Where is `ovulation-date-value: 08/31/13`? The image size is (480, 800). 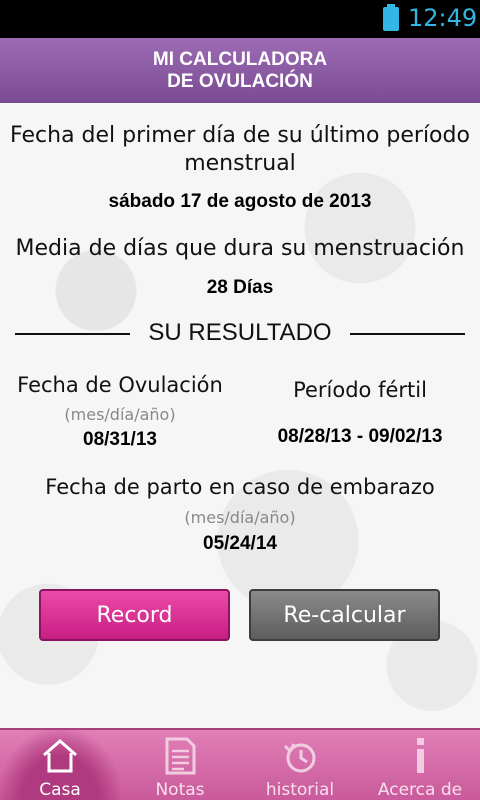
ovulation-date-value: 08/31/13 is located at coordinates (120, 439).